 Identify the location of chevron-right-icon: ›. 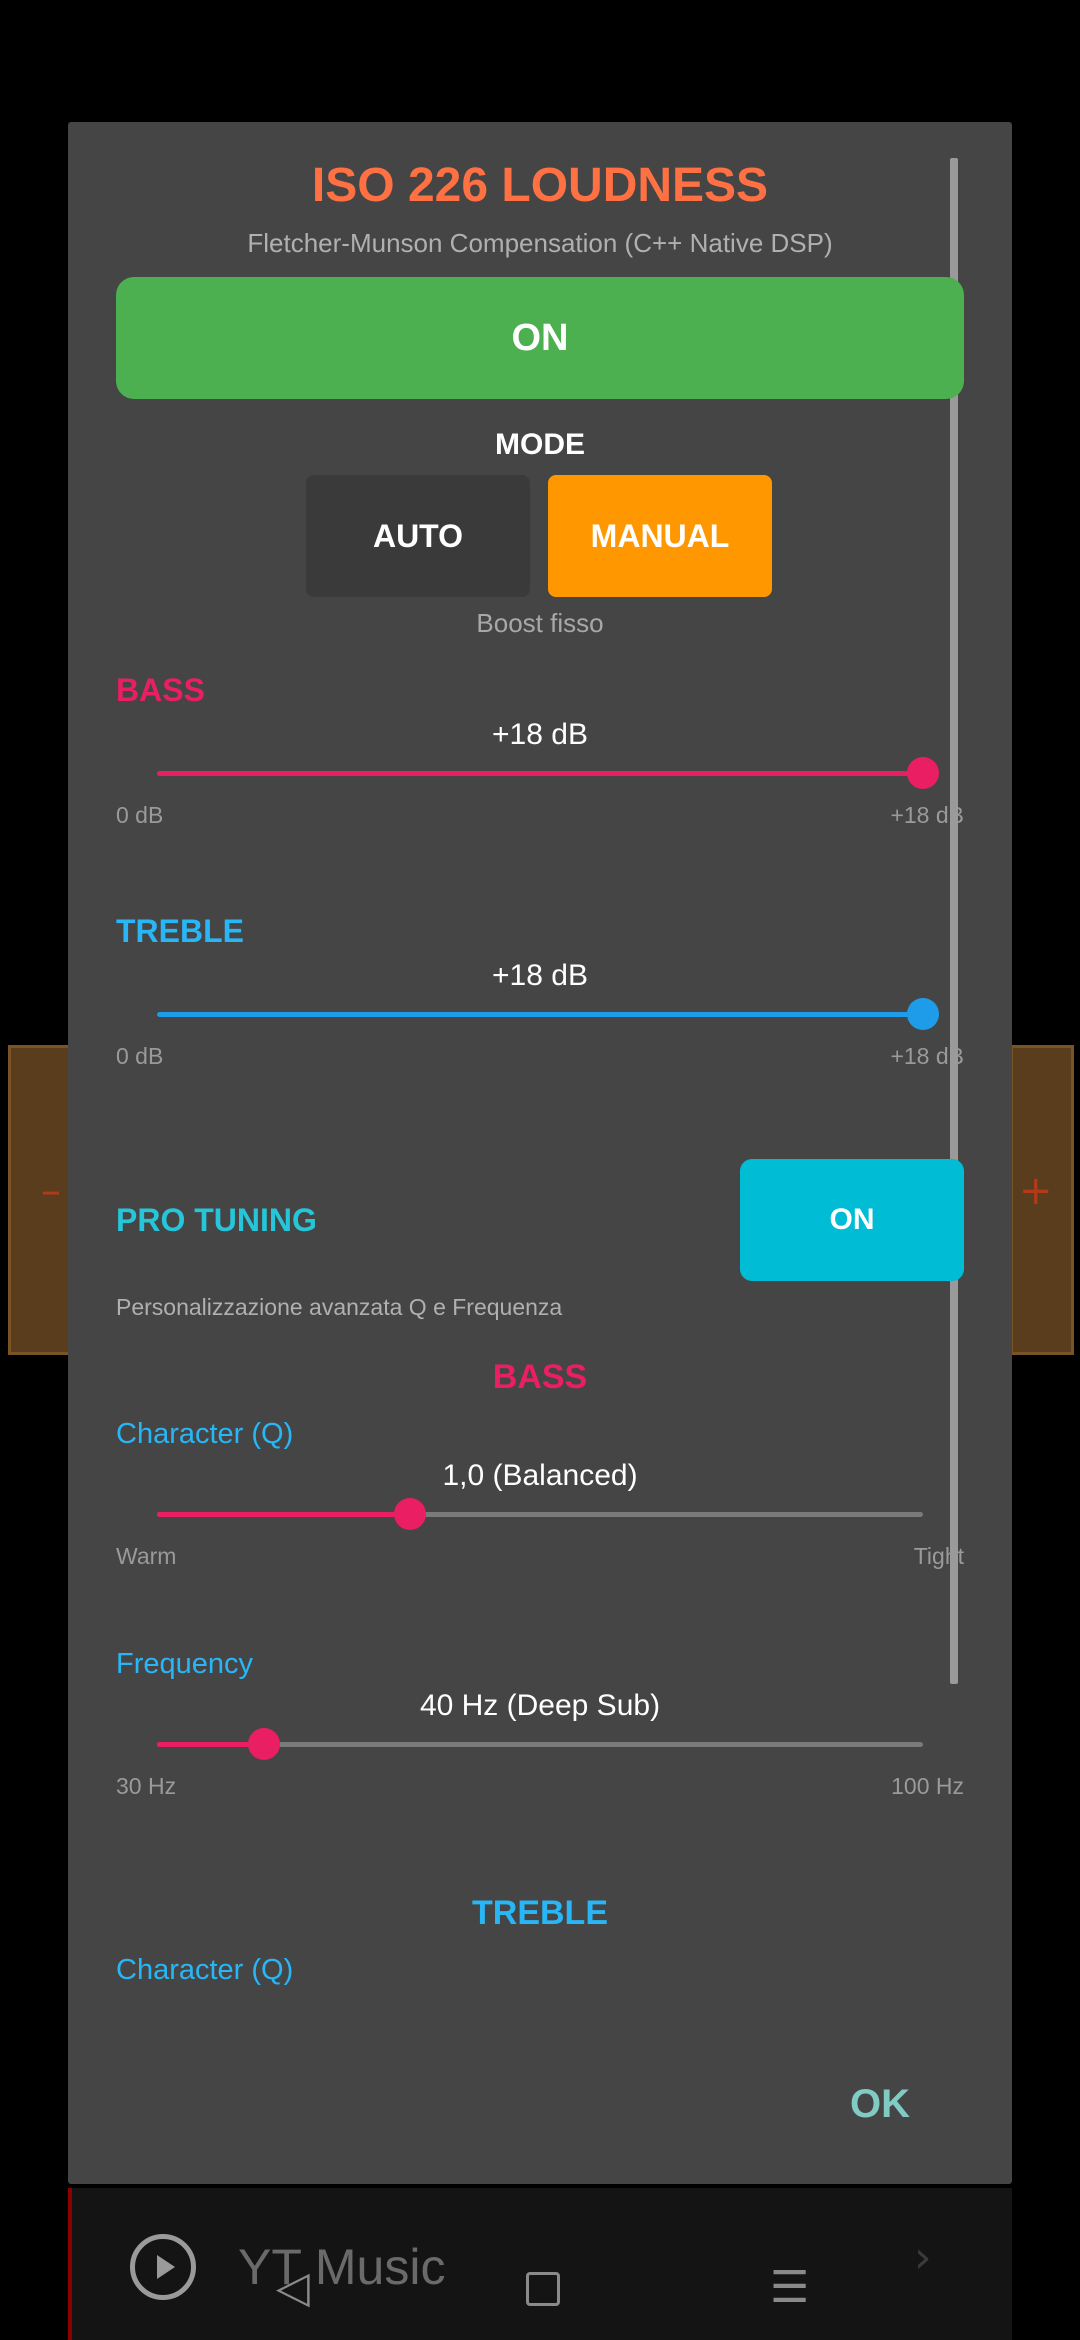
(923, 2257).